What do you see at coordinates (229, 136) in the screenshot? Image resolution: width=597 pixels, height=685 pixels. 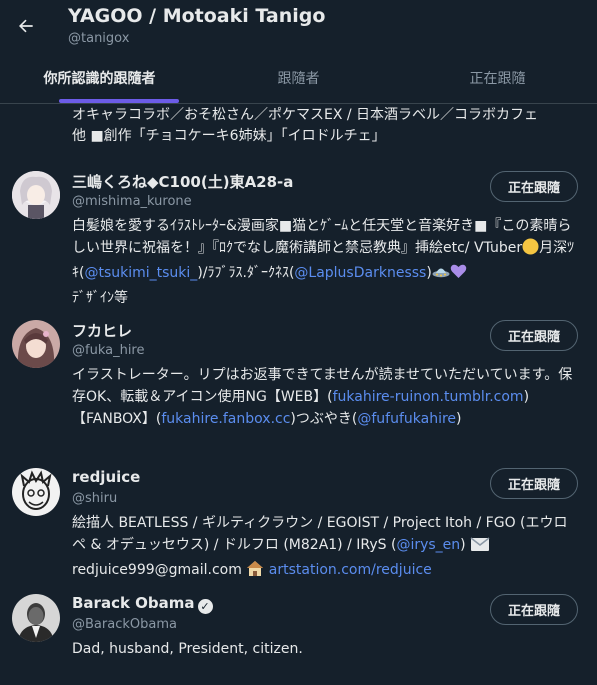 I see `bio-line: 他 ■創作「チョコケーキ6姉妹」「イロドルチェ」` at bounding box center [229, 136].